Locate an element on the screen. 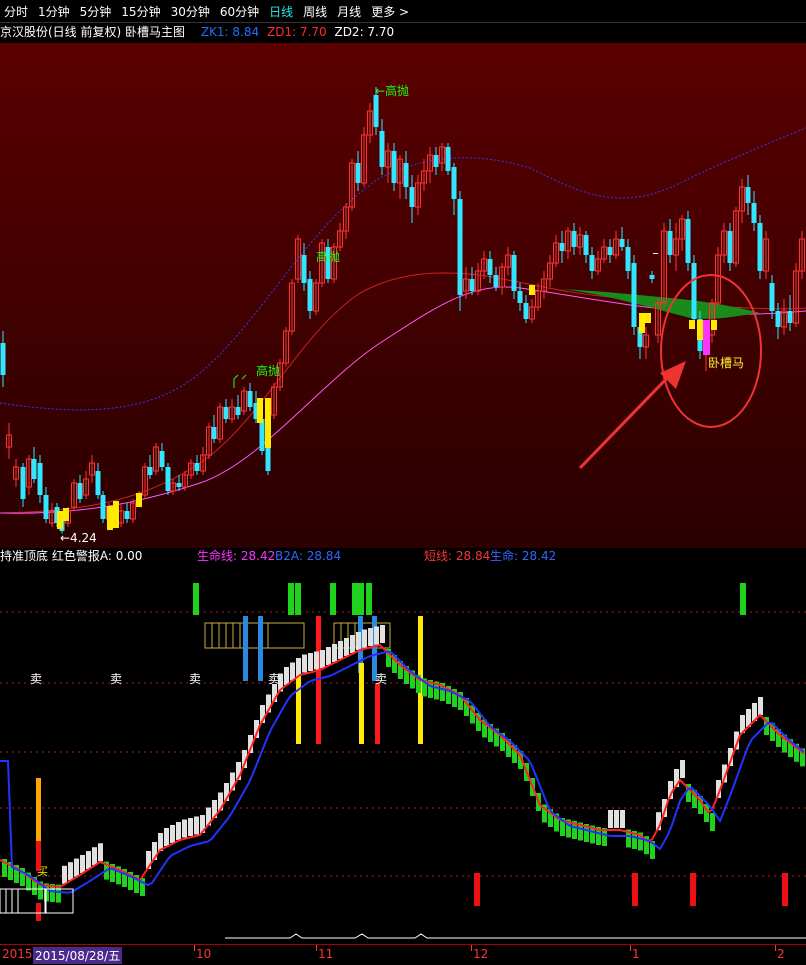 The image size is (806, 965). stock-name: 京汉股份(日线 前复权) 卧槽马主图 is located at coordinates (92, 32).